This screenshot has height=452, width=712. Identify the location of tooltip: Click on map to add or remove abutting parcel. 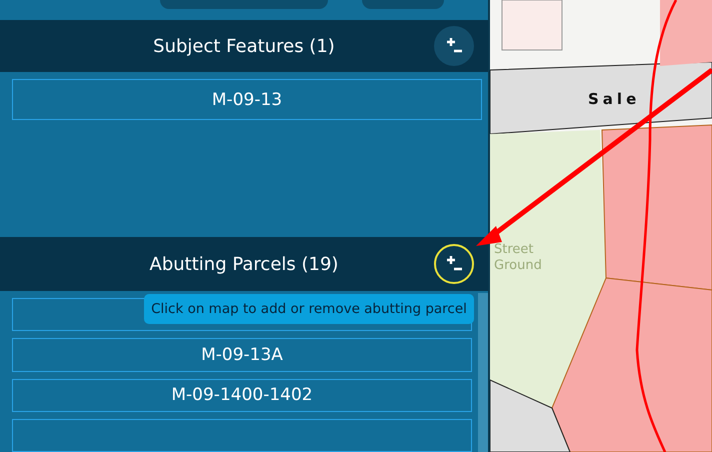
(309, 309).